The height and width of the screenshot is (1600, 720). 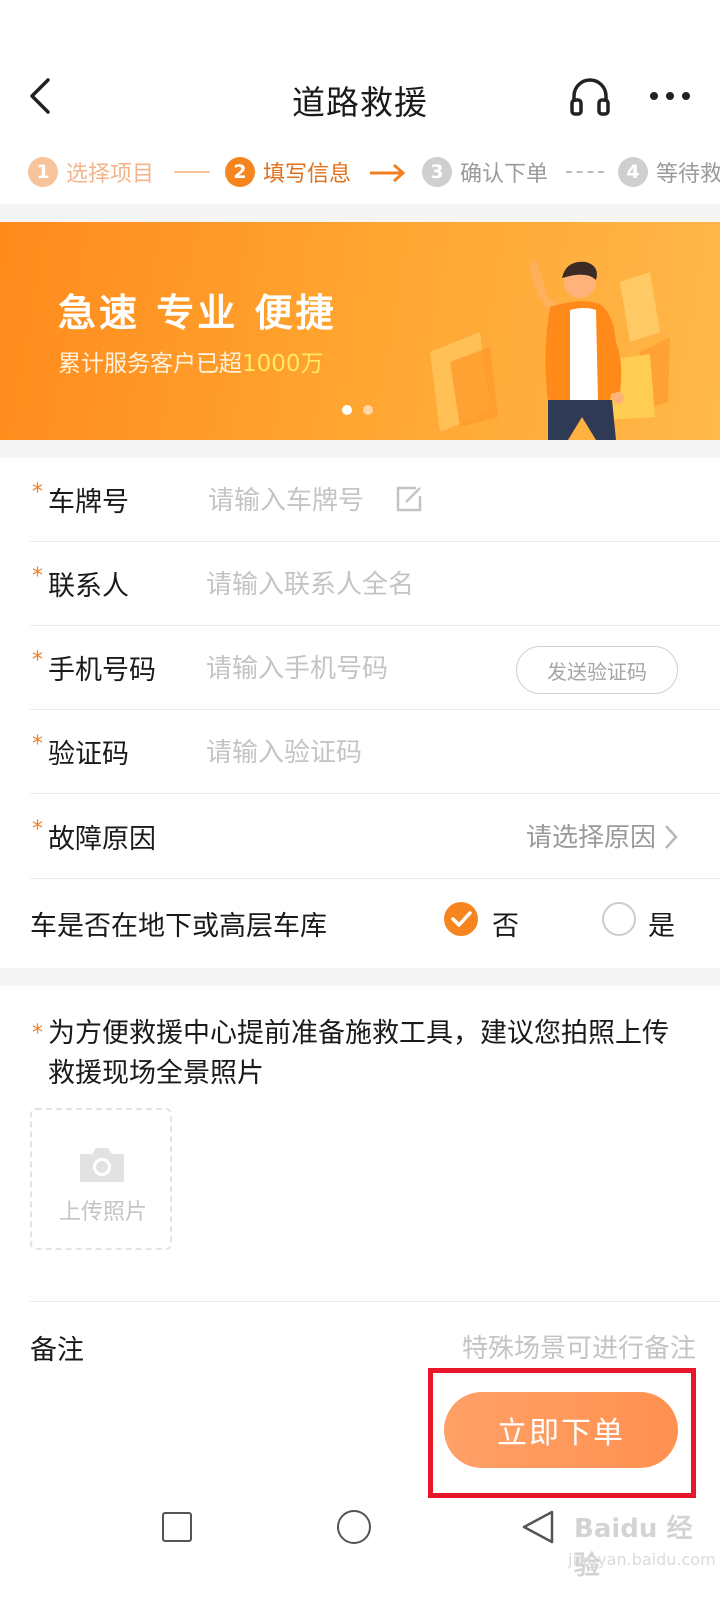 I want to click on check-icon, so click(x=461, y=919).